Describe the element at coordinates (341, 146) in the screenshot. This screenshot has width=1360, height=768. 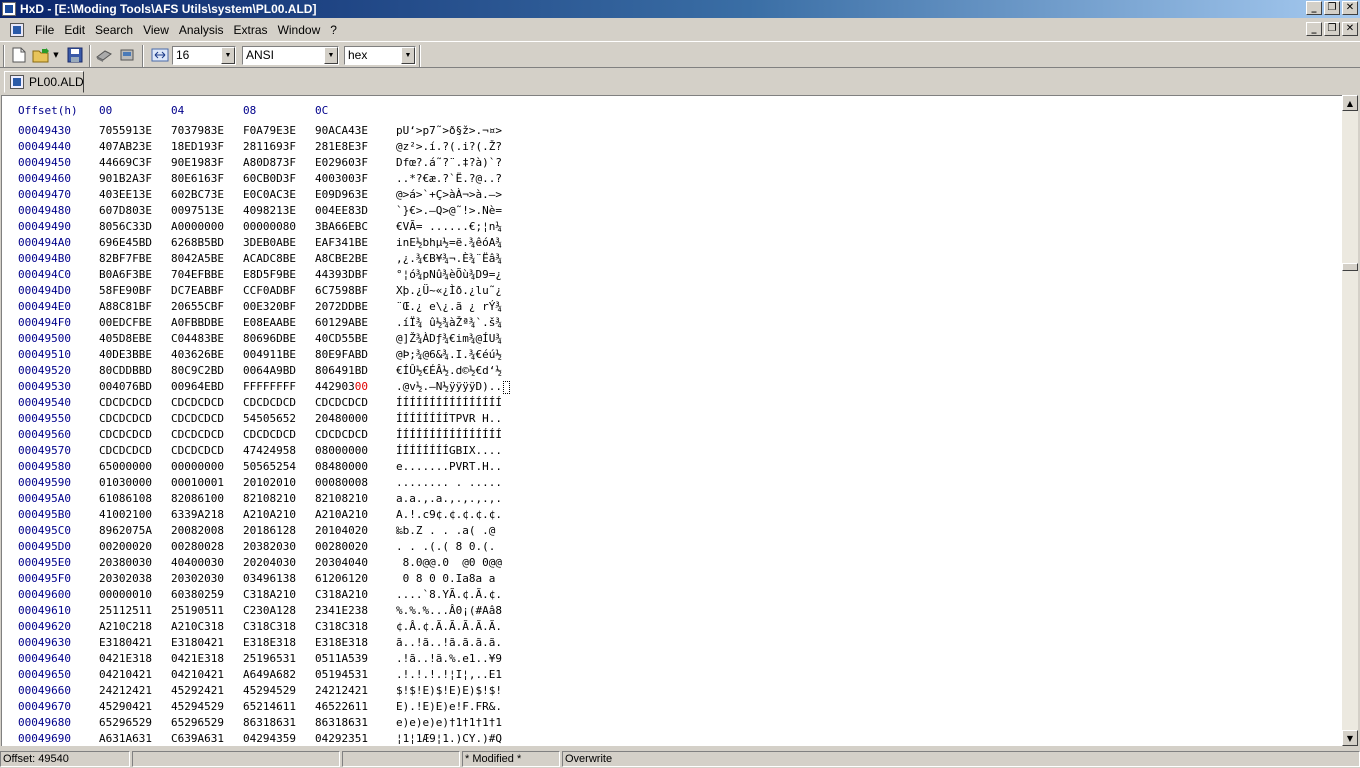
I see `hex-group: 281E8E3F` at that location.